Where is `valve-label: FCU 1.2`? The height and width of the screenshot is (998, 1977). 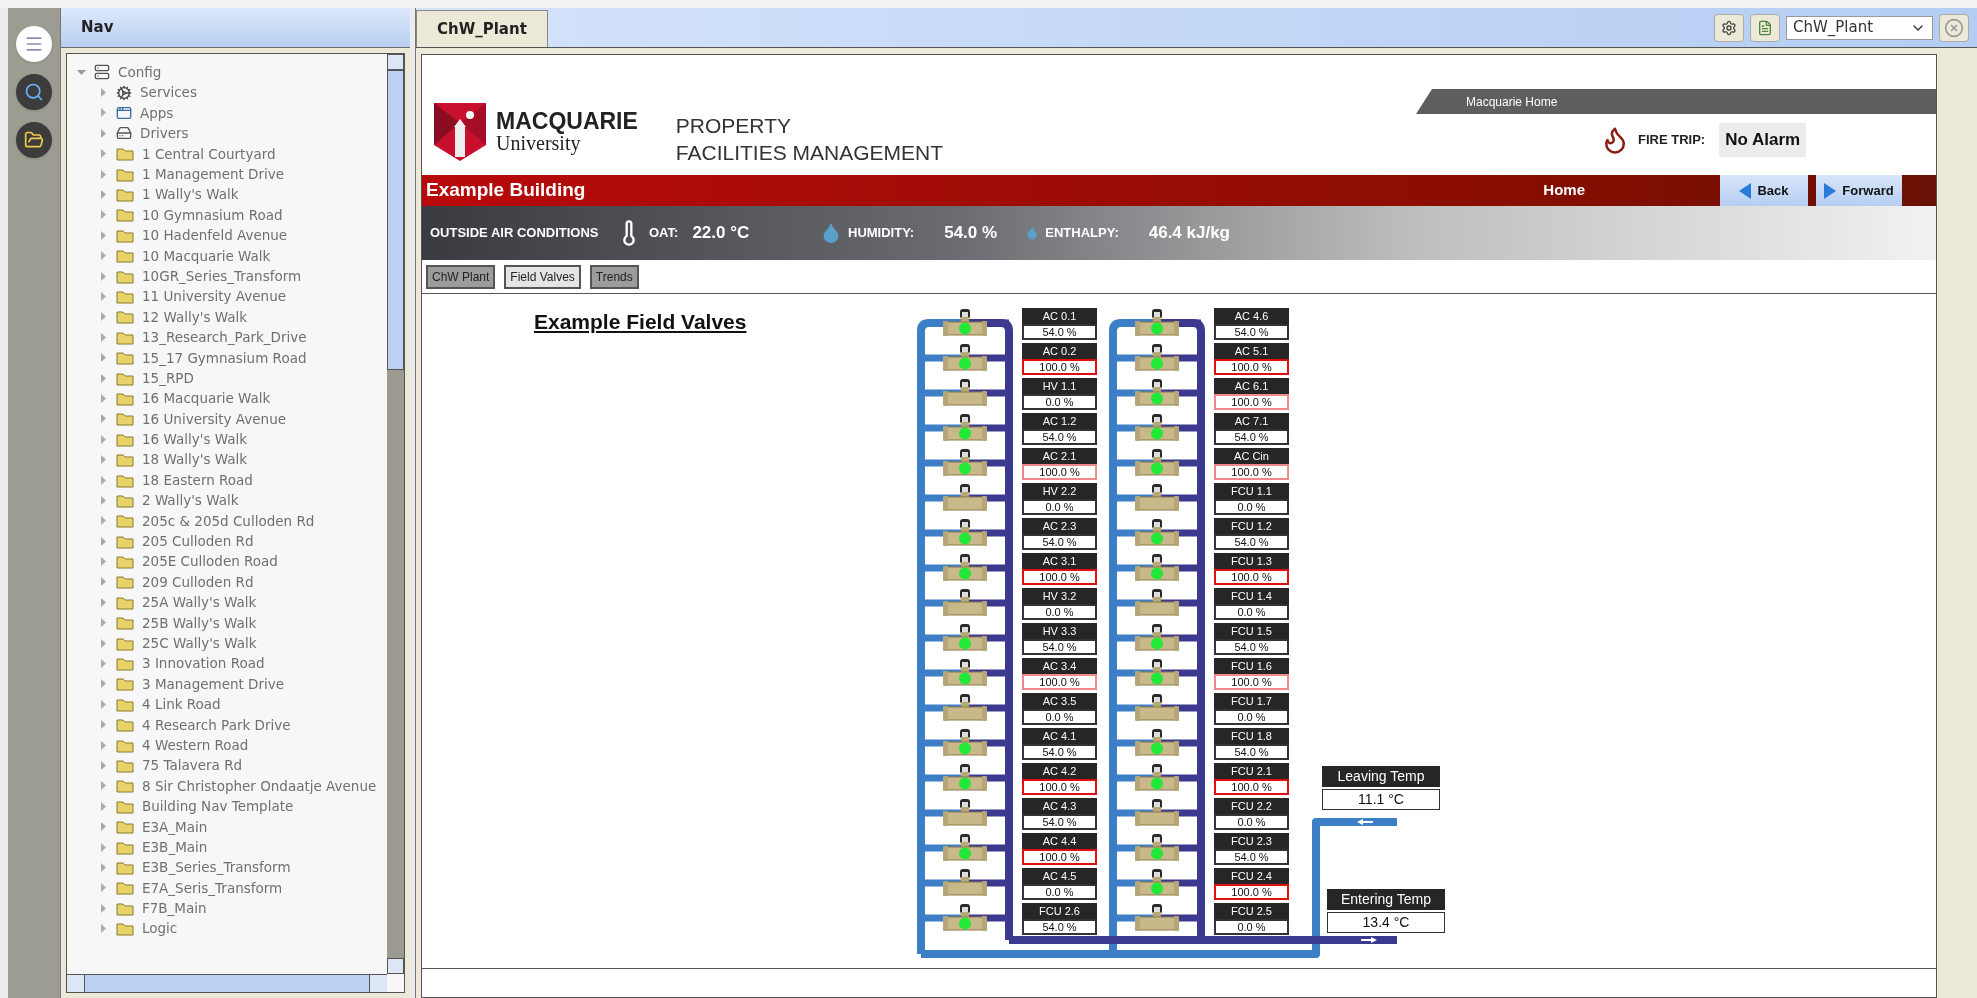
valve-label: FCU 1.2 is located at coordinates (1251, 525).